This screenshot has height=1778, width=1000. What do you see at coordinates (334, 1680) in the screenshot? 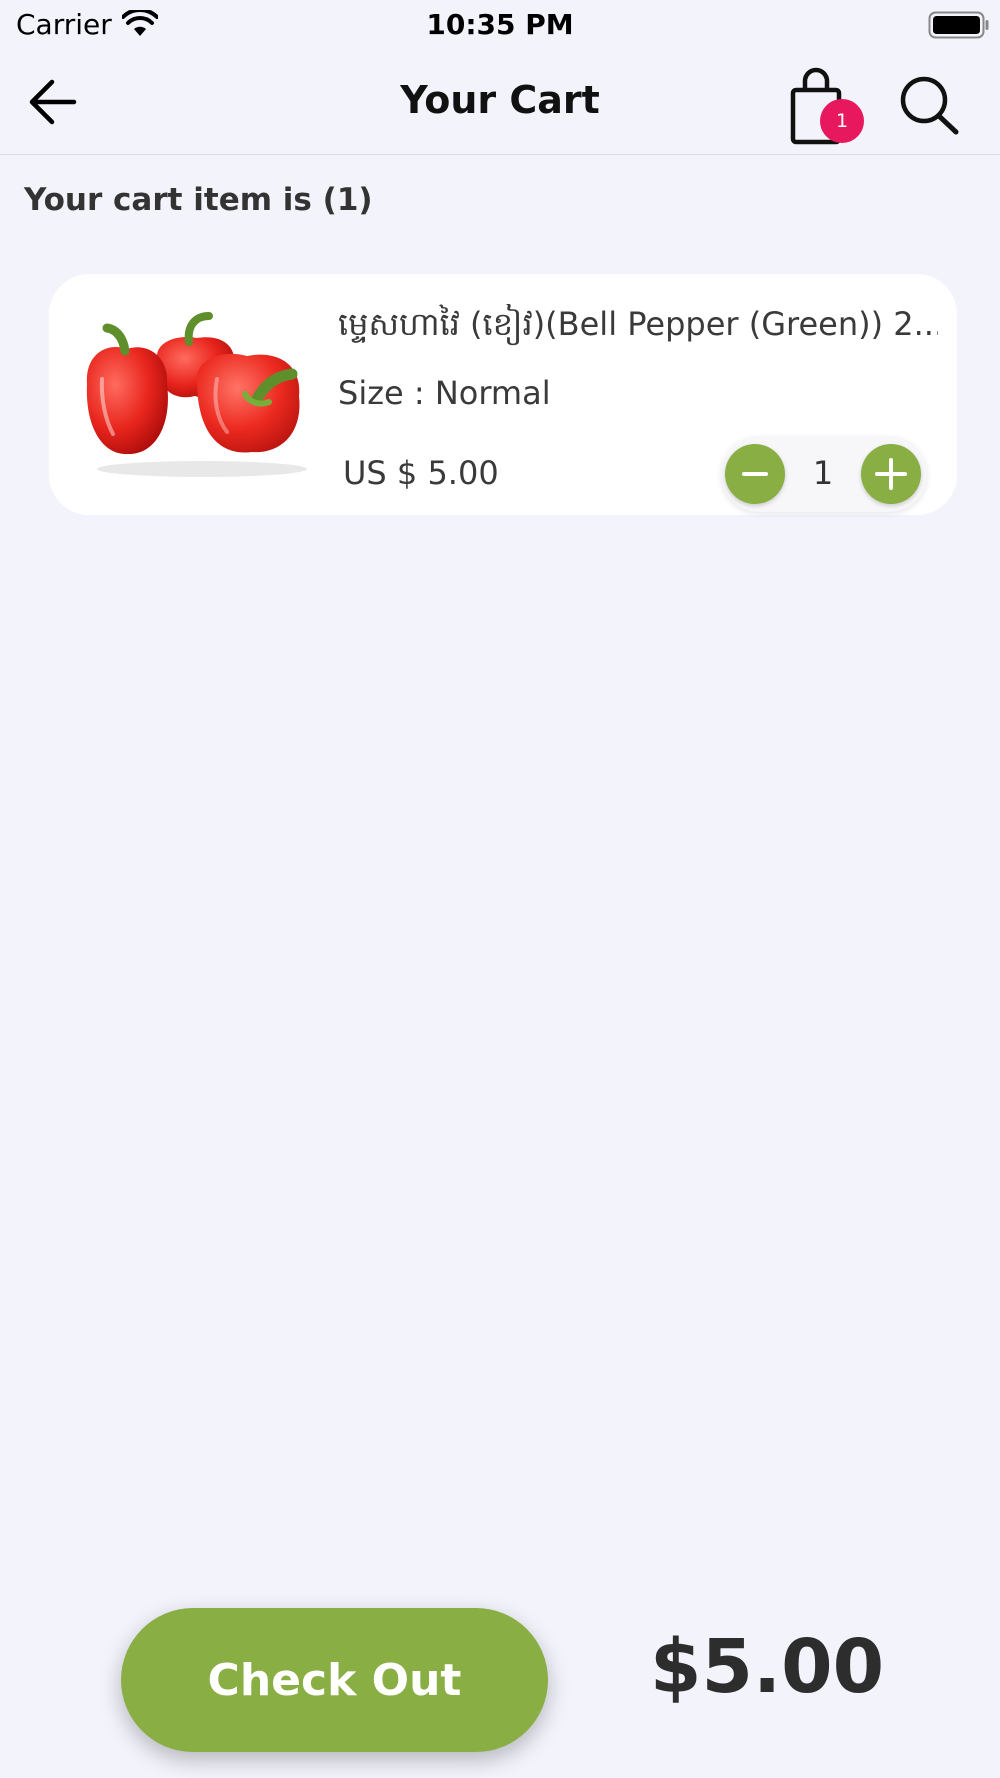
I see `checkout-button: Check Out` at bounding box center [334, 1680].